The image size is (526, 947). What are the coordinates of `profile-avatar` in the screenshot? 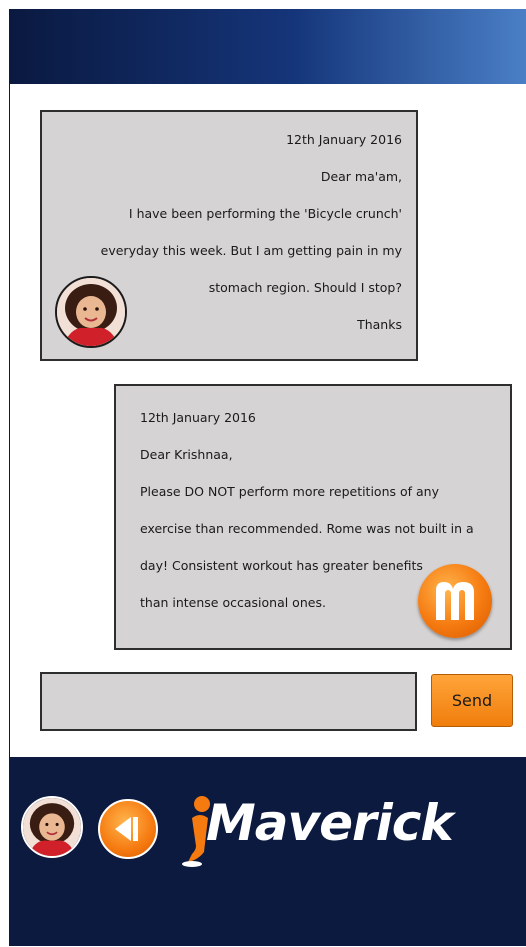 It's located at (52, 827).